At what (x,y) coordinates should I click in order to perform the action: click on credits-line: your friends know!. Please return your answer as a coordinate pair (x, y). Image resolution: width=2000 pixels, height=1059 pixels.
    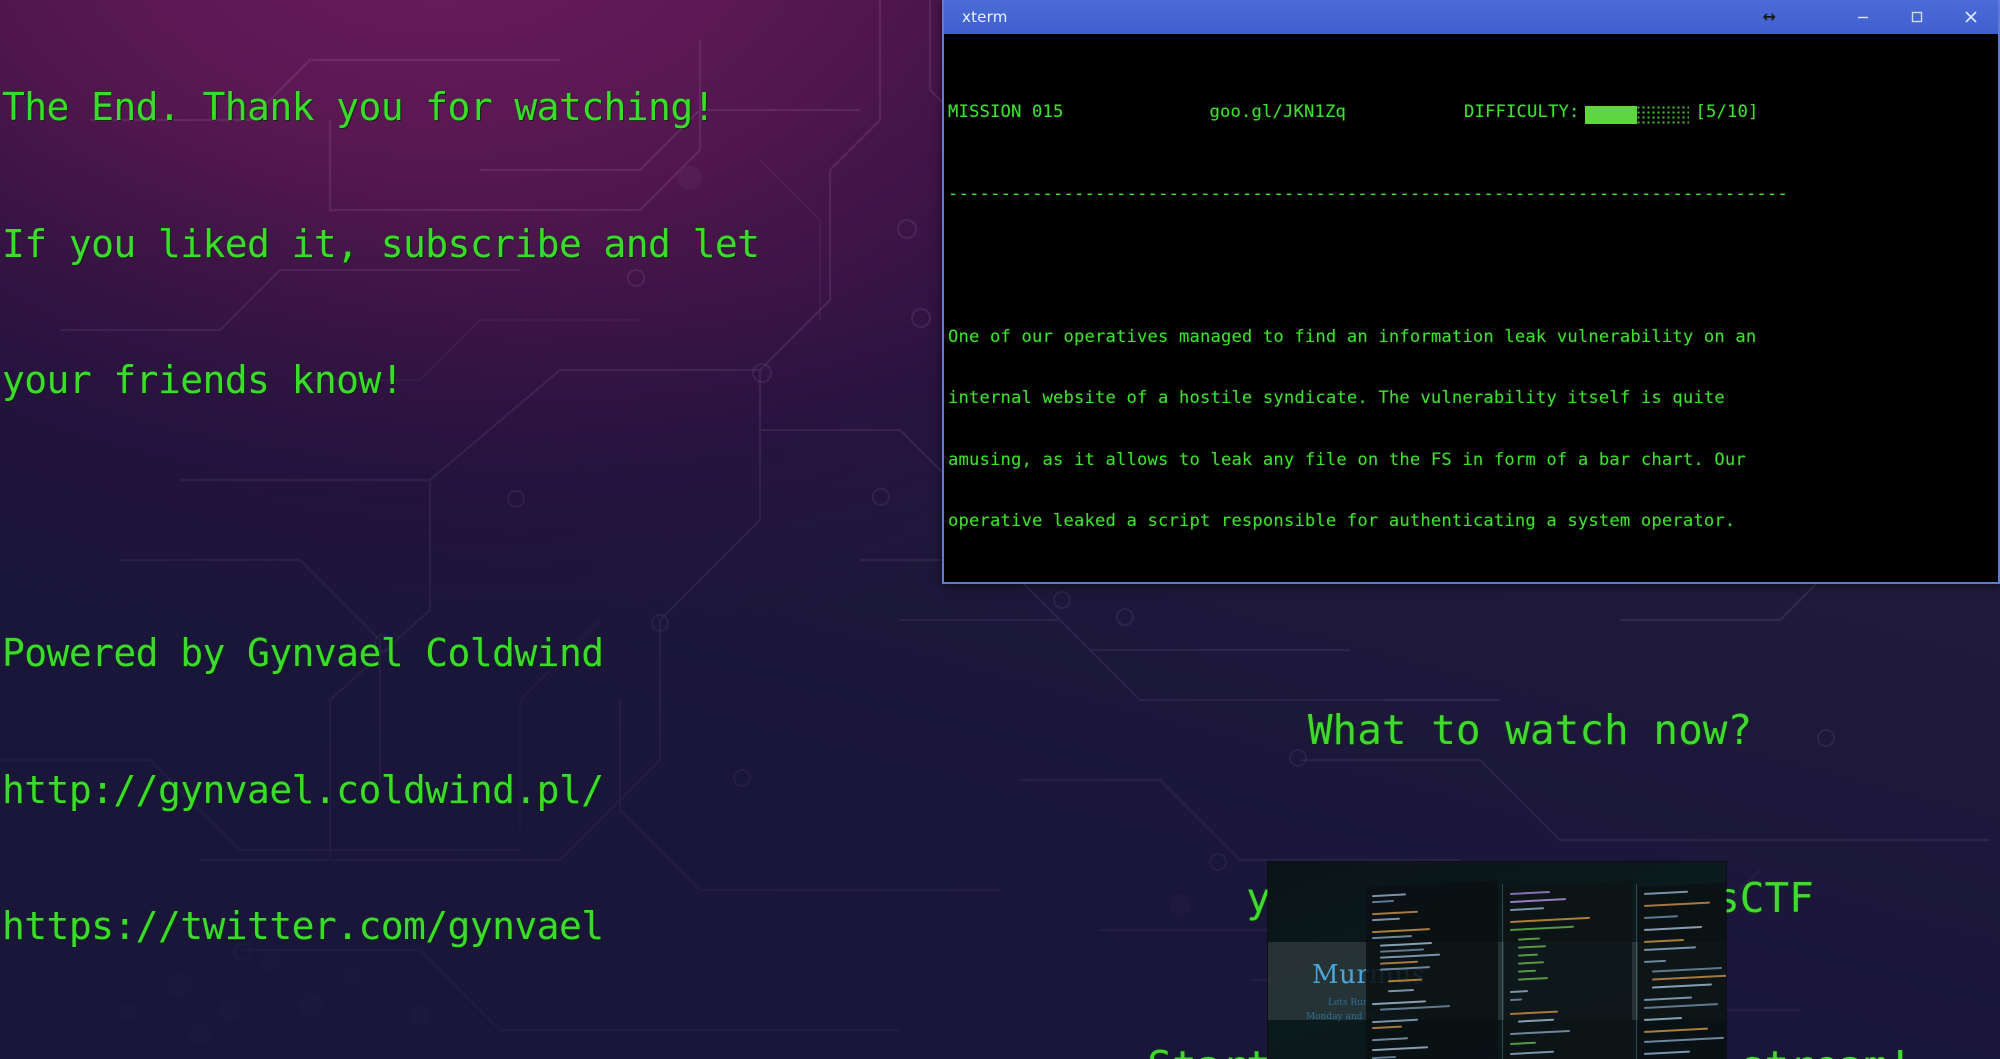
    Looking at the image, I should click on (203, 380).